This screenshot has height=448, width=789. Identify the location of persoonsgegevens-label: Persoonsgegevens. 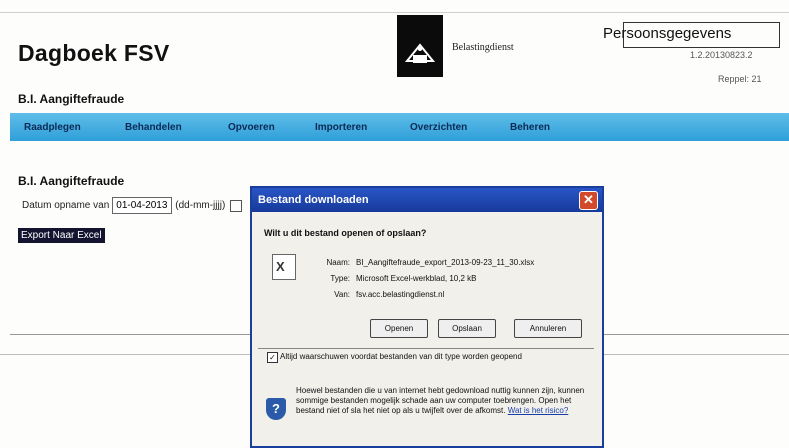
(667, 33).